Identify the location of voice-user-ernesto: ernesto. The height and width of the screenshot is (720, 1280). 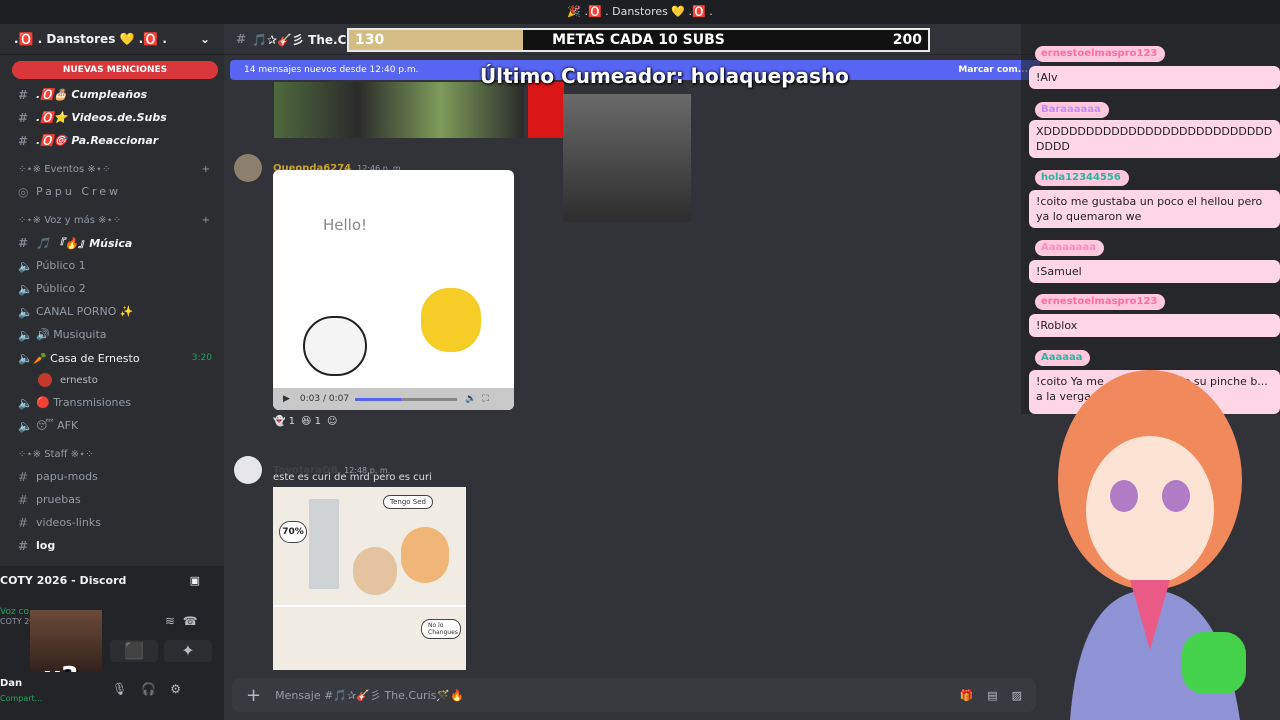
(112, 380).